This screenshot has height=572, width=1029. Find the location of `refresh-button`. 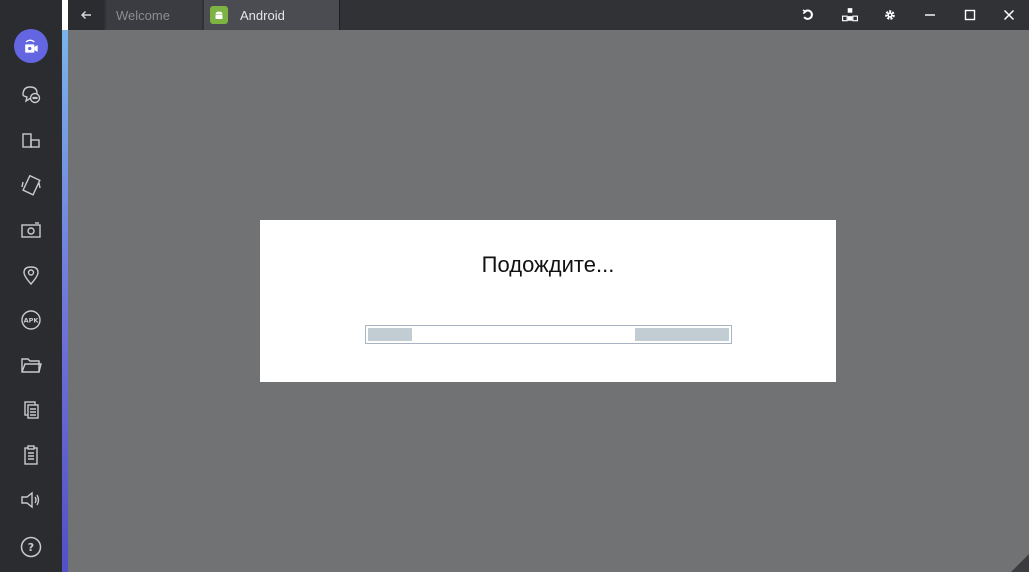

refresh-button is located at coordinates (808, 15).